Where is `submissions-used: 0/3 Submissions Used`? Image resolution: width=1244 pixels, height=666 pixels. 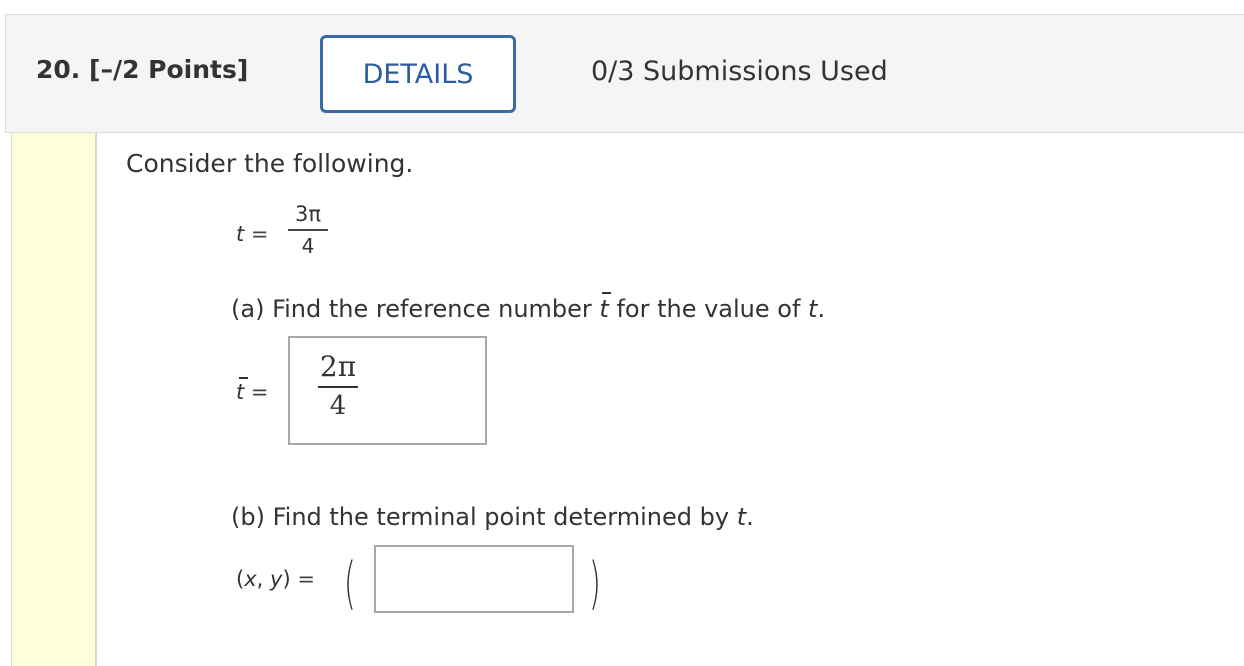
submissions-used: 0/3 Submissions Used is located at coordinates (739, 71).